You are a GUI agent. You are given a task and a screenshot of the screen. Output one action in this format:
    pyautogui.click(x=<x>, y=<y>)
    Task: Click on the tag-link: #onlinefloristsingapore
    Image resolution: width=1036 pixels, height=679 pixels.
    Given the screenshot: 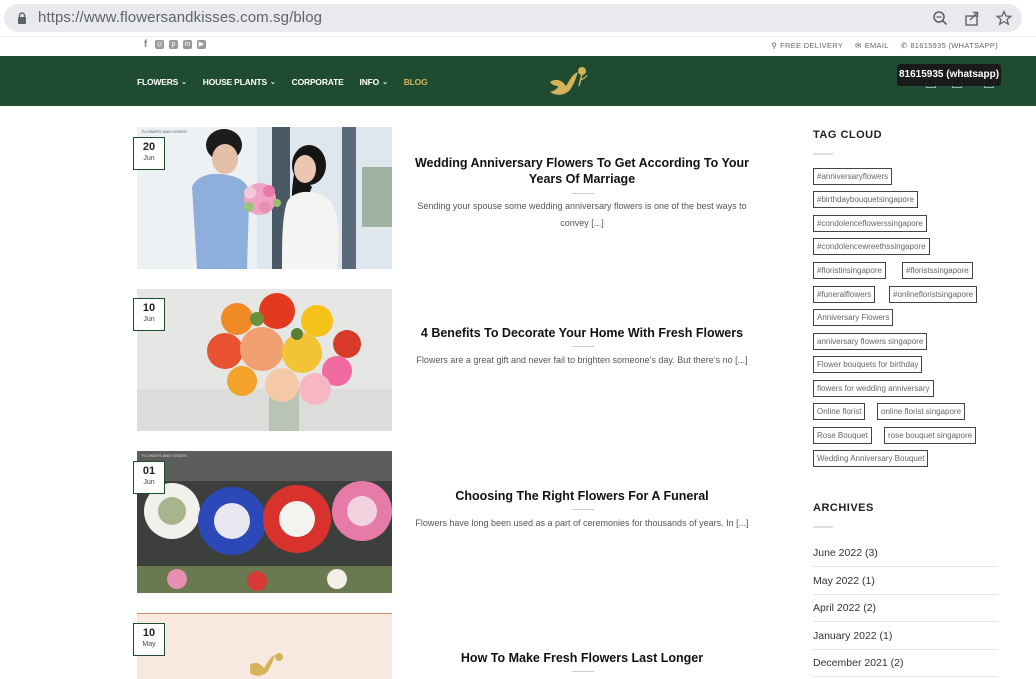 What is the action you would take?
    pyautogui.click(x=933, y=294)
    